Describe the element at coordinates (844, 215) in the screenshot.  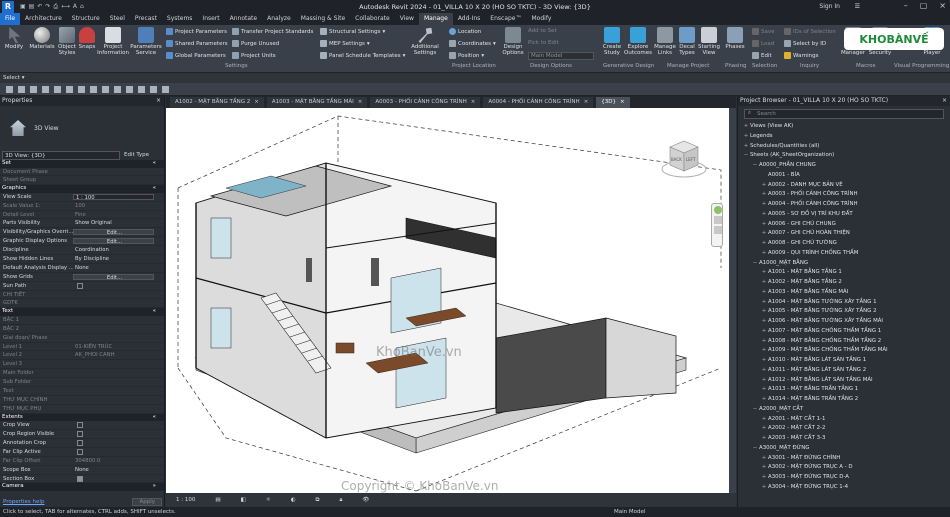
I see `browser-item: + A0005 - SƠ ĐỒ VỊ TRÍ KHU ĐẤT` at that location.